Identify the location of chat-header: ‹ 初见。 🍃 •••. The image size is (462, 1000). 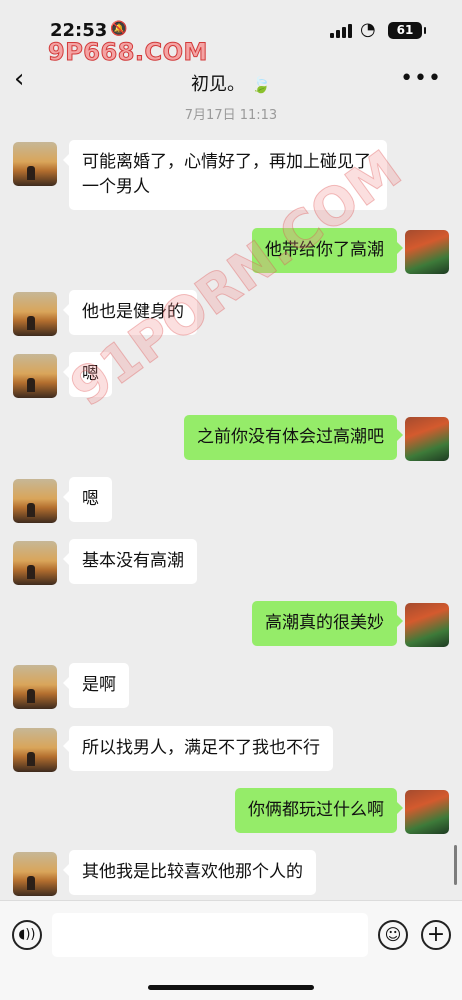
(231, 83).